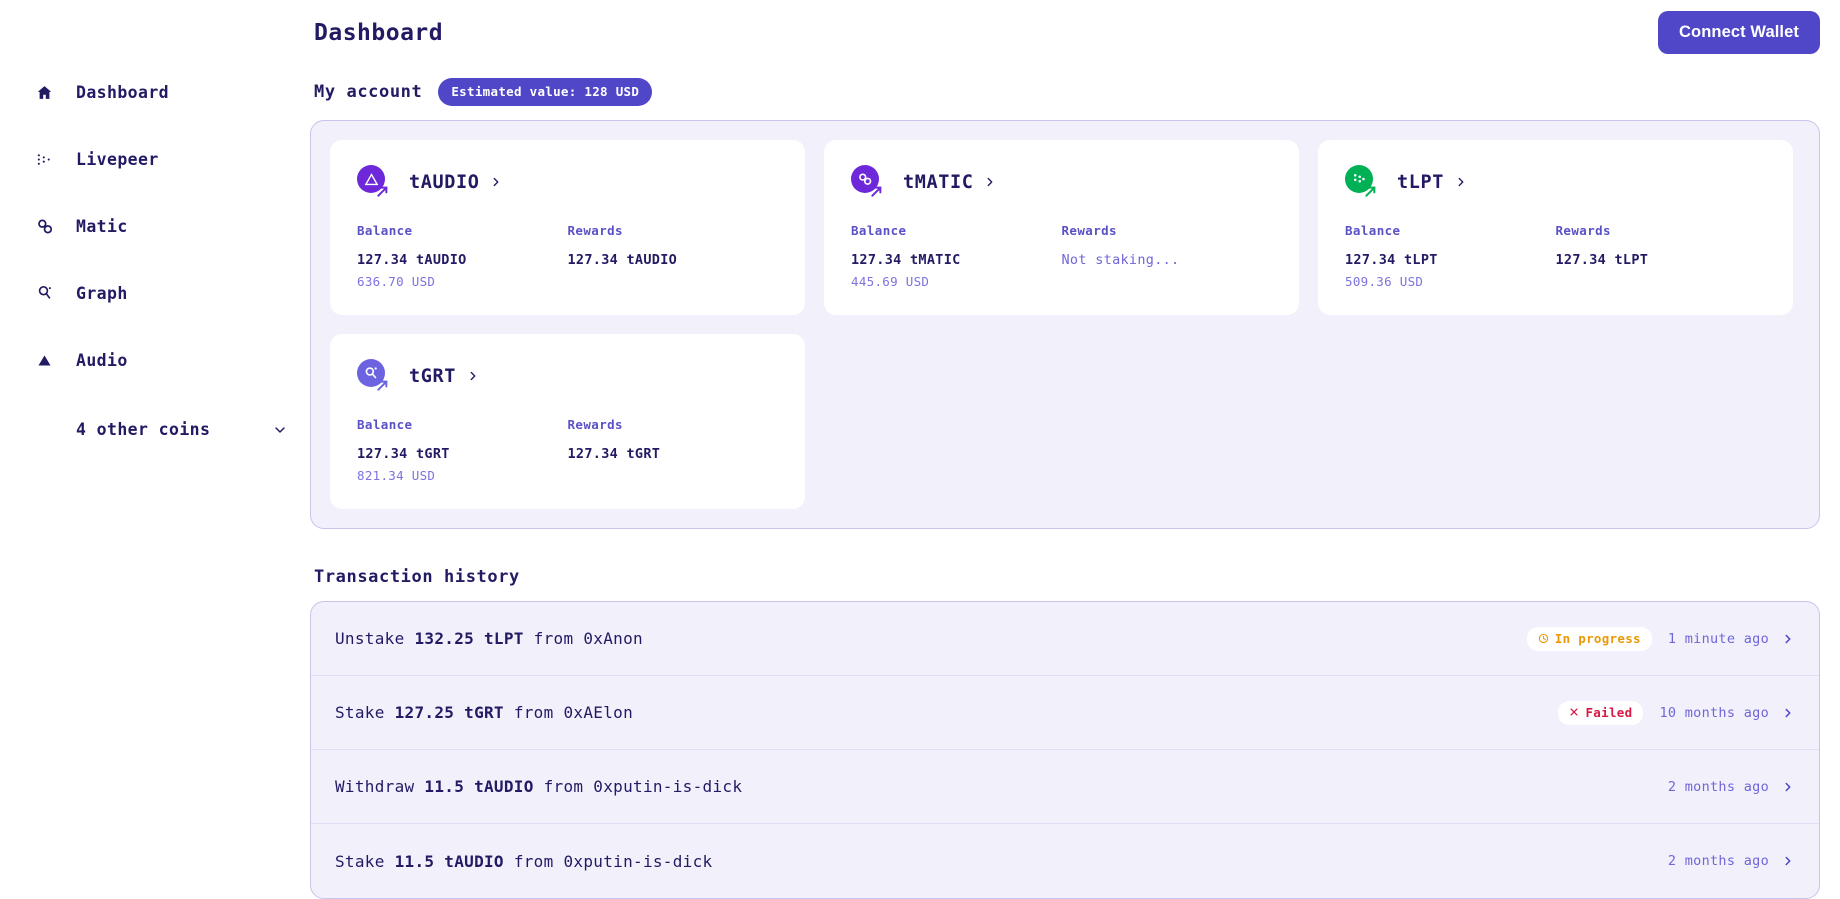  What do you see at coordinates (938, 182) in the screenshot?
I see `token-symbol: tMATIC` at bounding box center [938, 182].